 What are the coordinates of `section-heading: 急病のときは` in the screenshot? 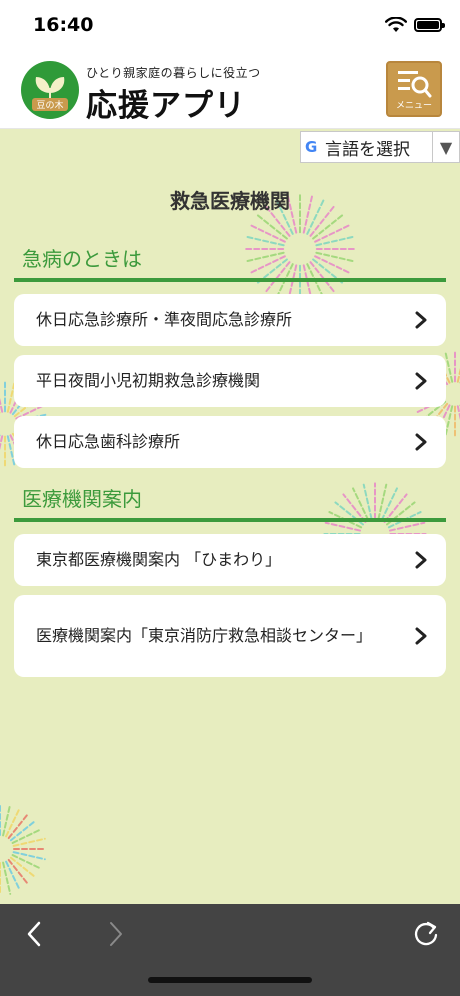 It's located at (82, 259).